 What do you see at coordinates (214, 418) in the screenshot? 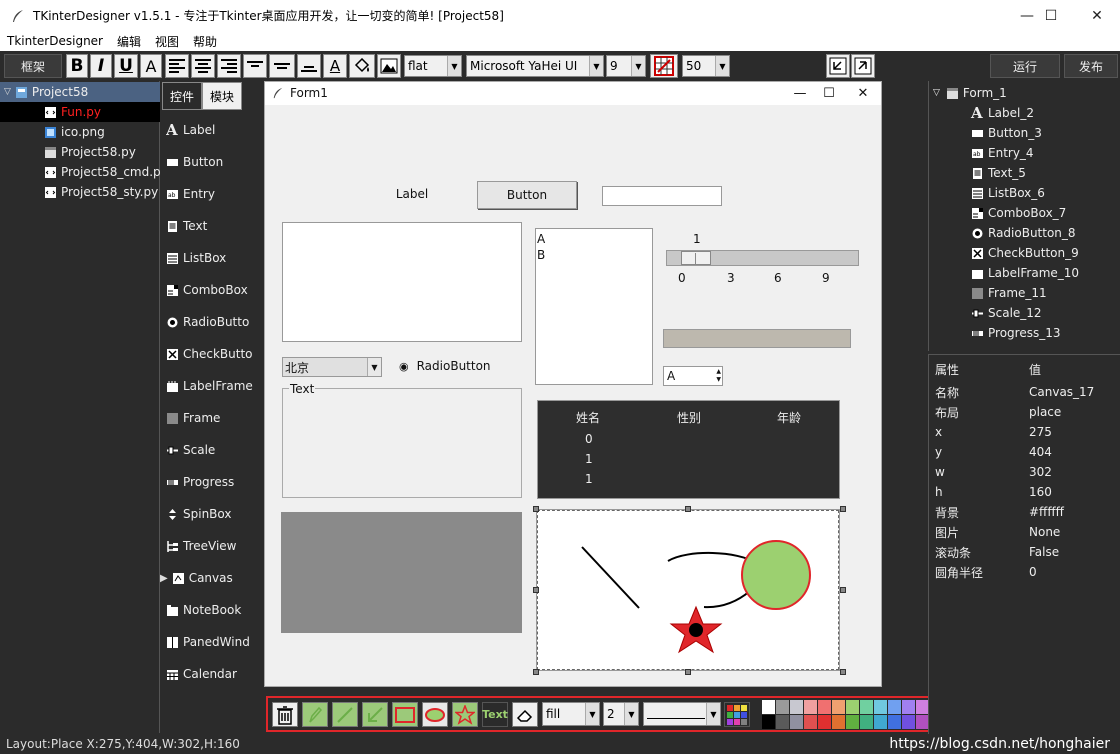
I see `widget-frame: Frame` at bounding box center [214, 418].